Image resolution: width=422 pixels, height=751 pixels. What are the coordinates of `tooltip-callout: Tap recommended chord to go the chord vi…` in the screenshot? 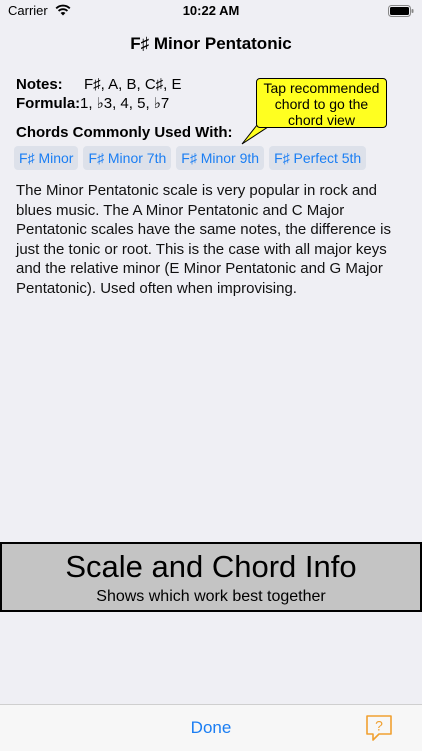 It's located at (321, 103).